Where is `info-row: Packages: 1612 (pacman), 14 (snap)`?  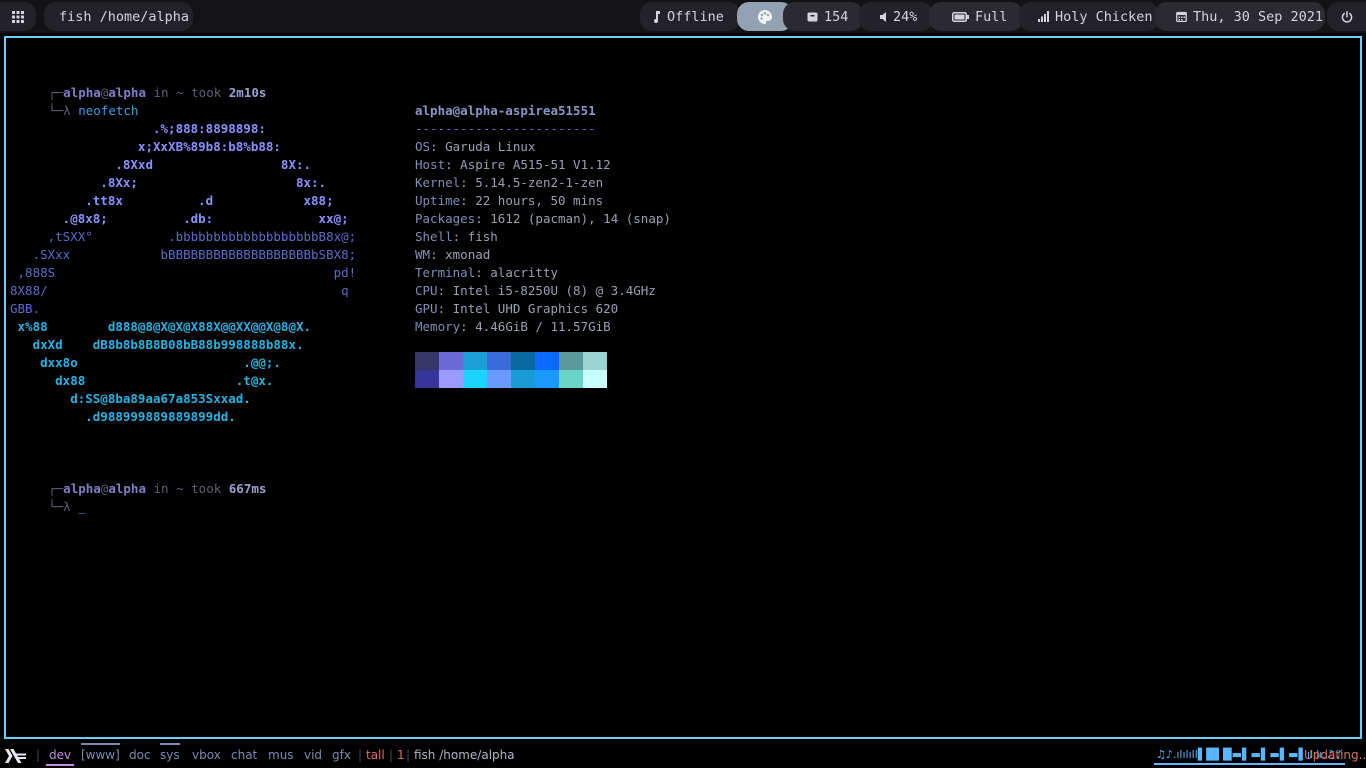
info-row: Packages: 1612 (pacman), 14 (snap) is located at coordinates (543, 218).